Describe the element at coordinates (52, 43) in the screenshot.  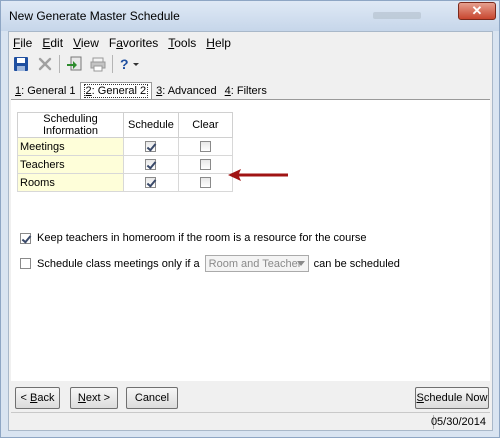
I see `menu-edit: Edit` at that location.